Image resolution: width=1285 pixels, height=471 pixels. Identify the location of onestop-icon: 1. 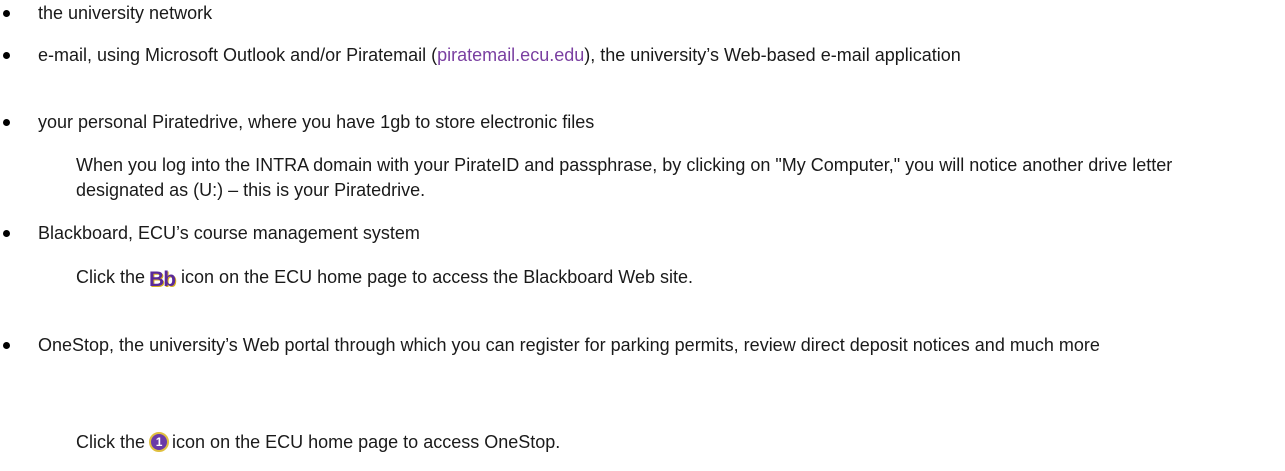
(159, 442).